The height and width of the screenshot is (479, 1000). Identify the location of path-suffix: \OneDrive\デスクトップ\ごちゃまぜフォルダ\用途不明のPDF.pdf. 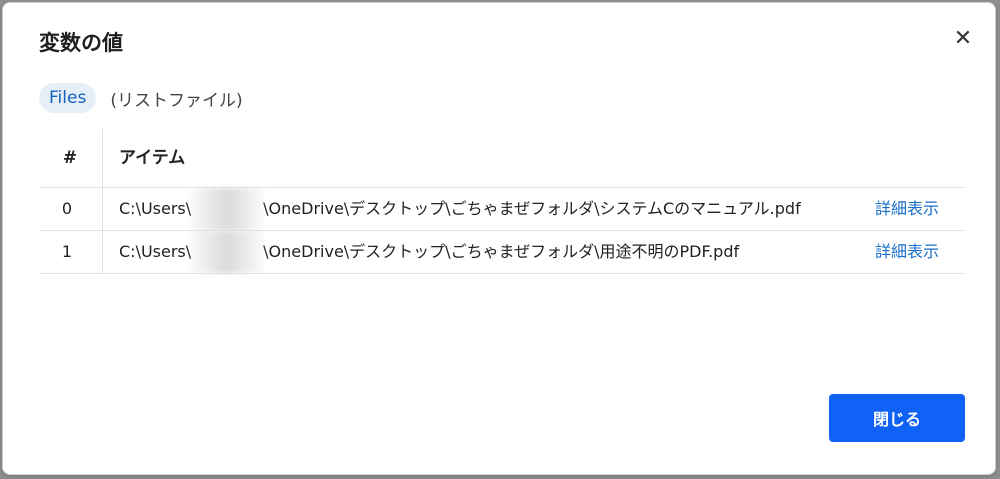
(501, 251).